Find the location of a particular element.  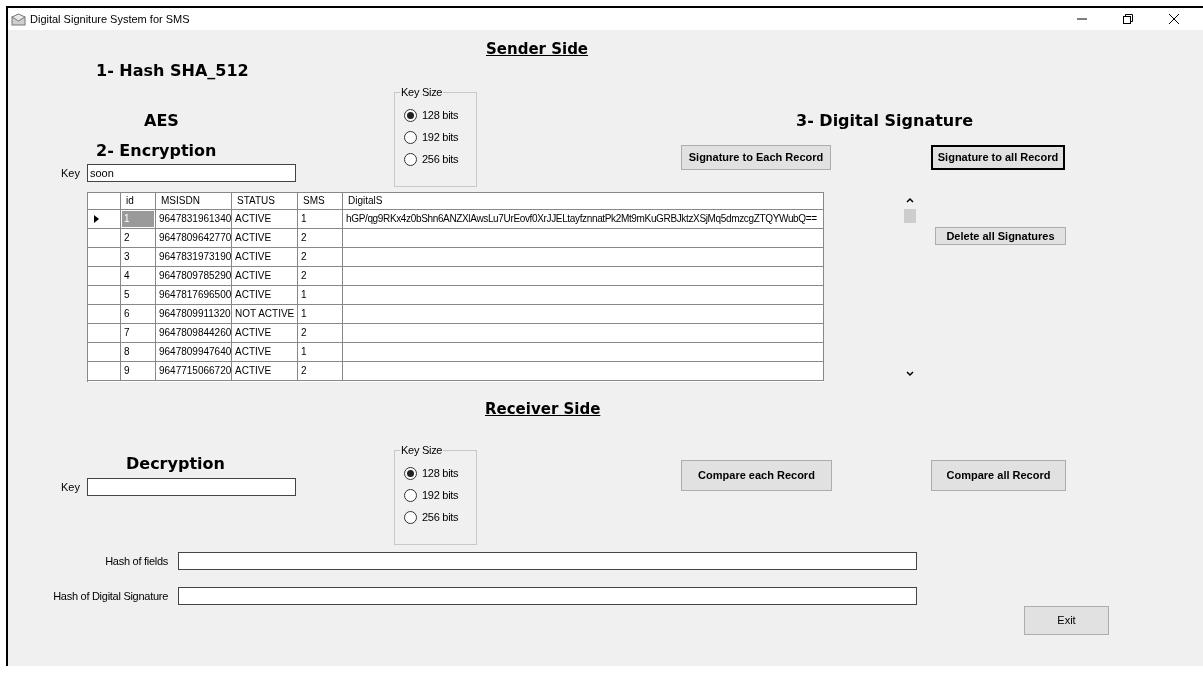

table-cell: 4 is located at coordinates (138, 276).